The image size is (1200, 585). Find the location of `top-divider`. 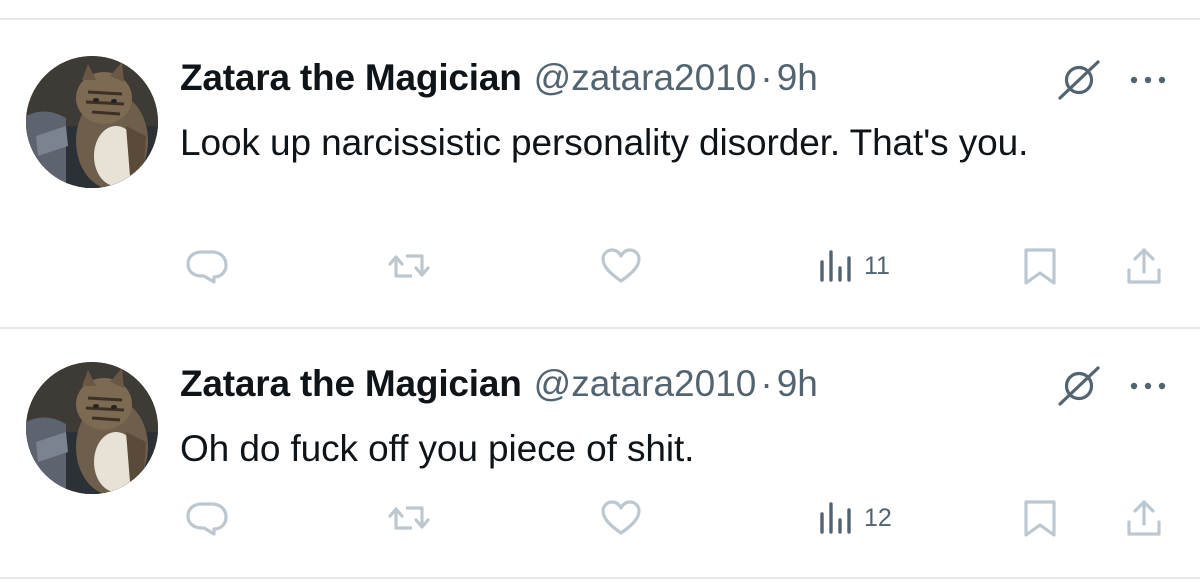

top-divider is located at coordinates (600, 19).